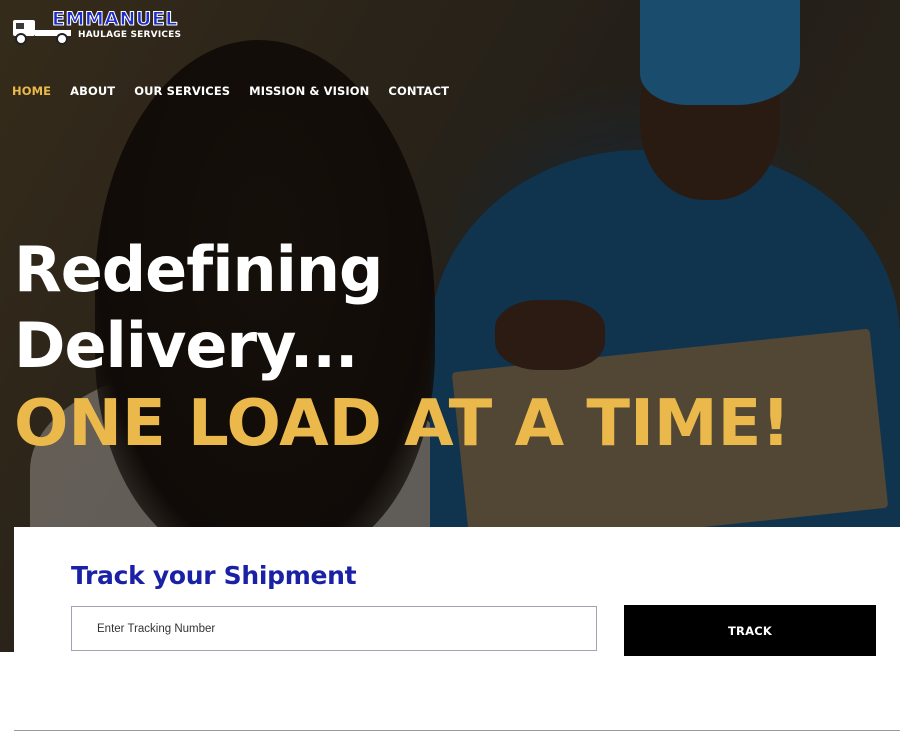 The width and height of the screenshot is (900, 735). I want to click on hero-headline-line3: ONE LOAD AT A TIME!, so click(402, 424).